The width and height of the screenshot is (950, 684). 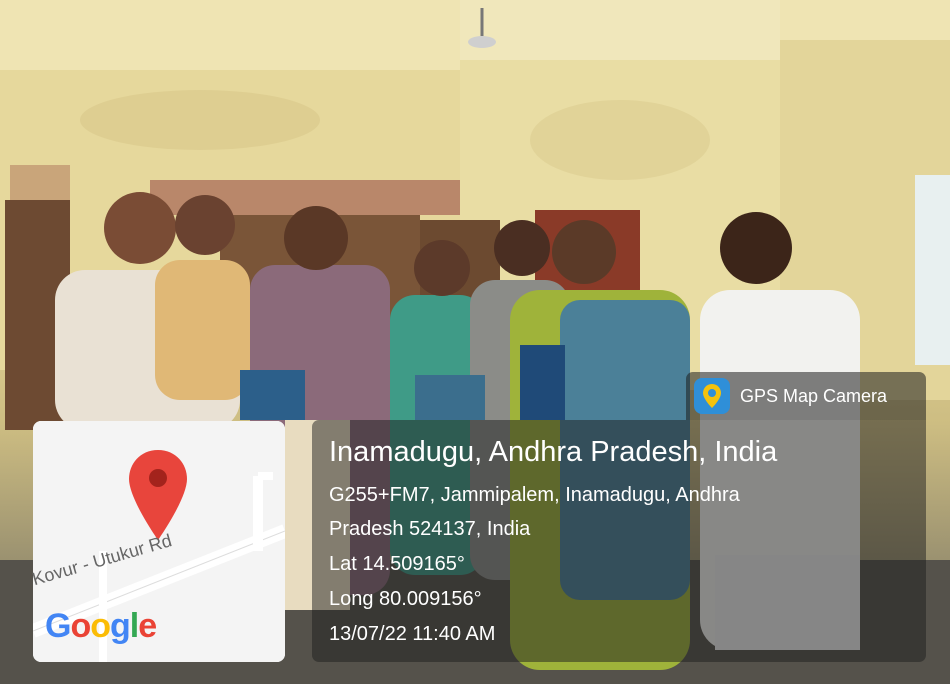 What do you see at coordinates (814, 396) in the screenshot?
I see `app-name-label: GPS Map Camera` at bounding box center [814, 396].